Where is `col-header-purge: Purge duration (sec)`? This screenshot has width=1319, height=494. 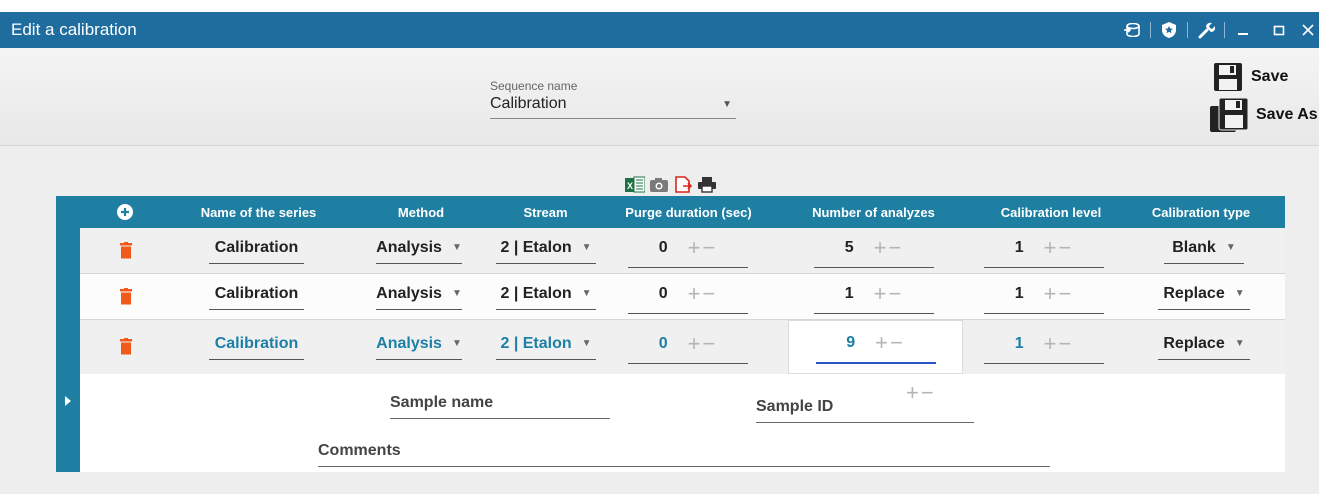
col-header-purge: Purge duration (sec) is located at coordinates (688, 212).